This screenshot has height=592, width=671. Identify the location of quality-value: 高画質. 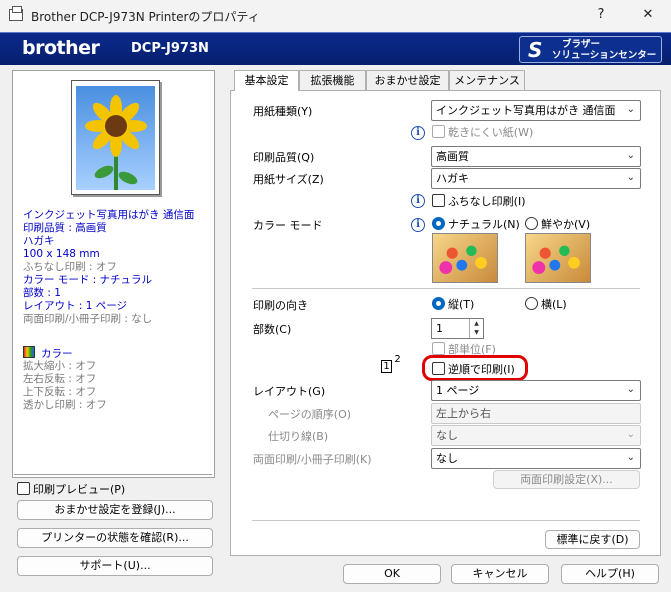
(452, 156).